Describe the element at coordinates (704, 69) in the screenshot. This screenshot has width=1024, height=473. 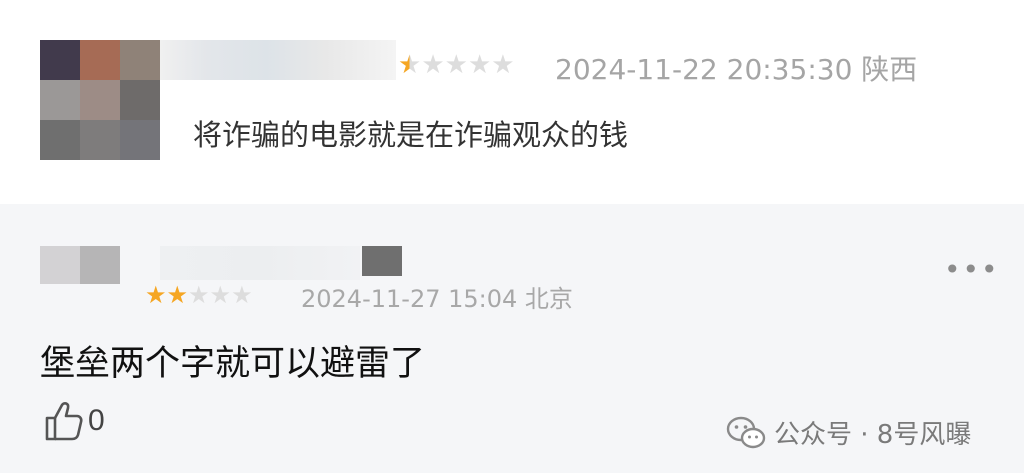
I see `review-timestamp: 2024-11-22 20:35:30` at that location.